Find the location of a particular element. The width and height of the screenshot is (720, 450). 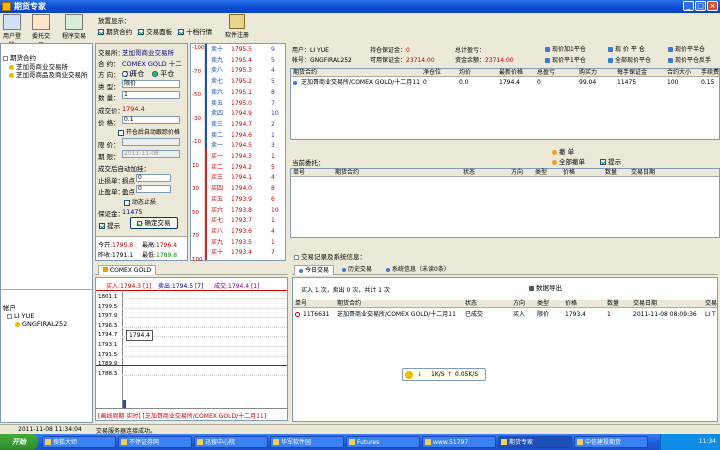

netspeed-widget: ↓ 1K/S ↑ 0.05K/S is located at coordinates (444, 374).